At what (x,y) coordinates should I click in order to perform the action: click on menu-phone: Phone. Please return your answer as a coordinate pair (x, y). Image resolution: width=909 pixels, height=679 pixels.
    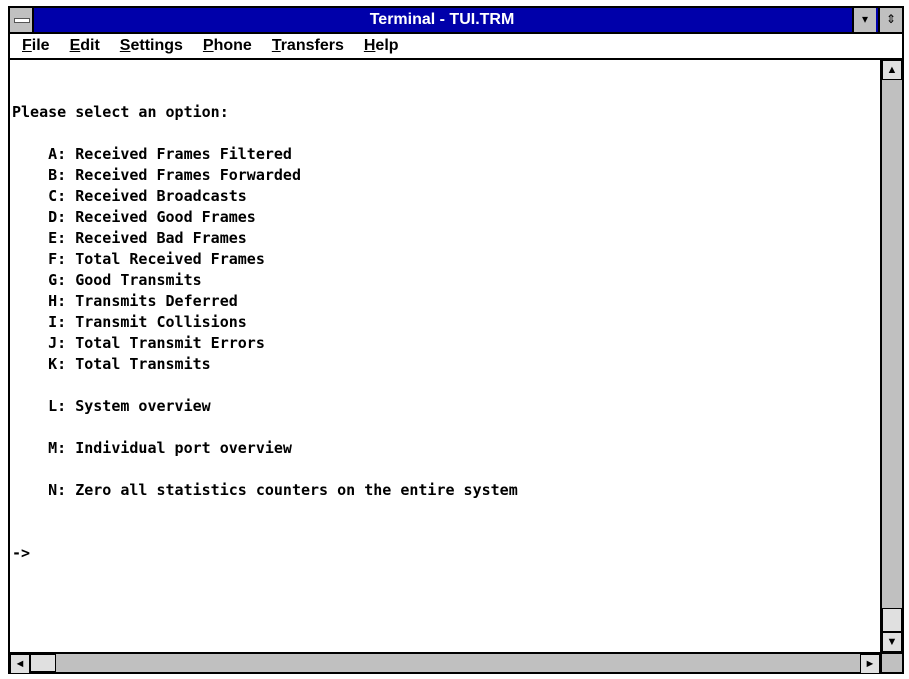
    Looking at the image, I should click on (227, 46).